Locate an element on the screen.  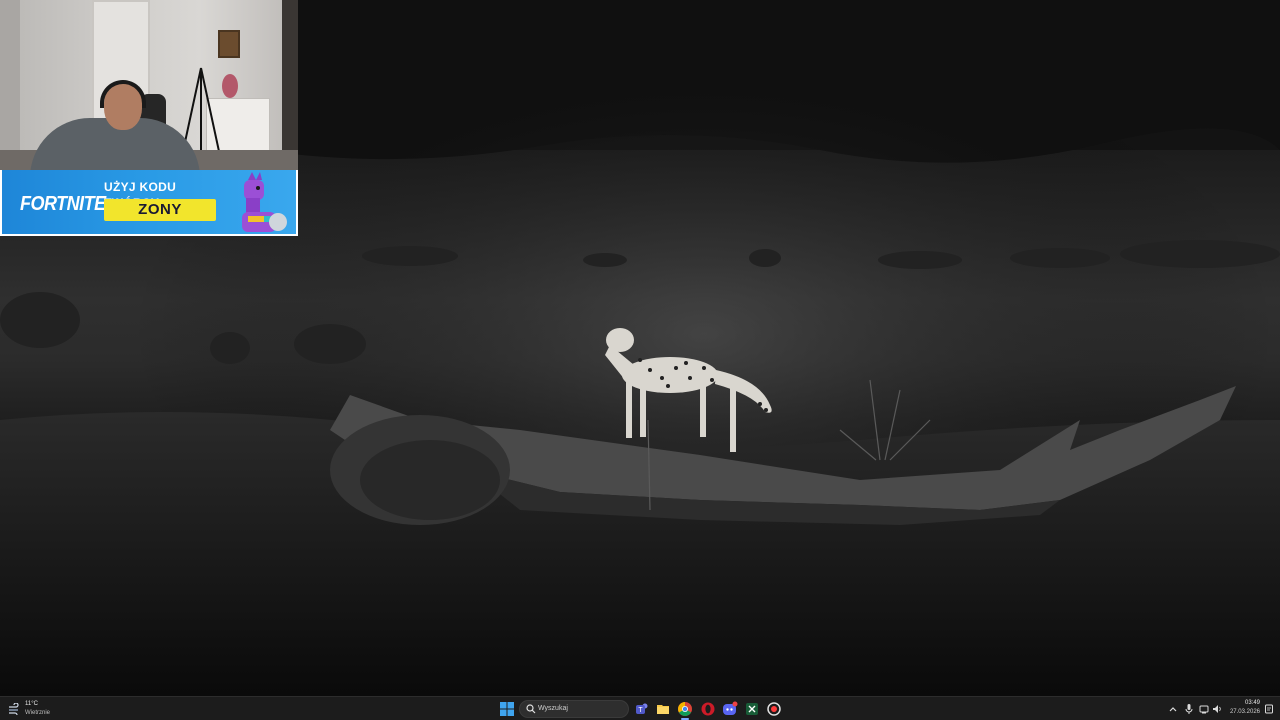
recorder-icon is located at coordinates (774, 709).